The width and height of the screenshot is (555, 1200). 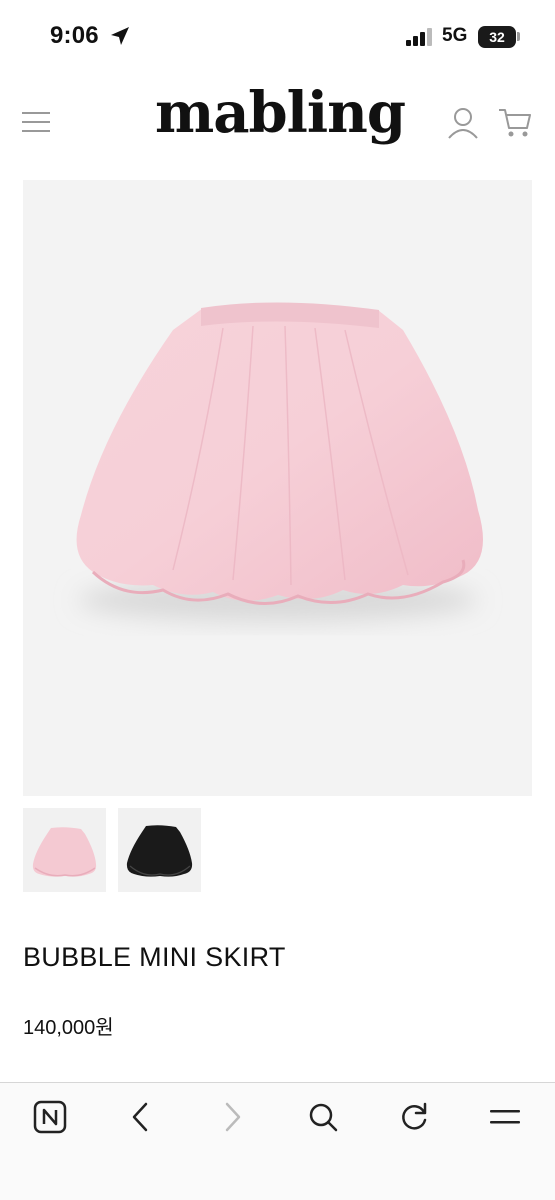 What do you see at coordinates (419, 37) in the screenshot?
I see `signal-icon` at bounding box center [419, 37].